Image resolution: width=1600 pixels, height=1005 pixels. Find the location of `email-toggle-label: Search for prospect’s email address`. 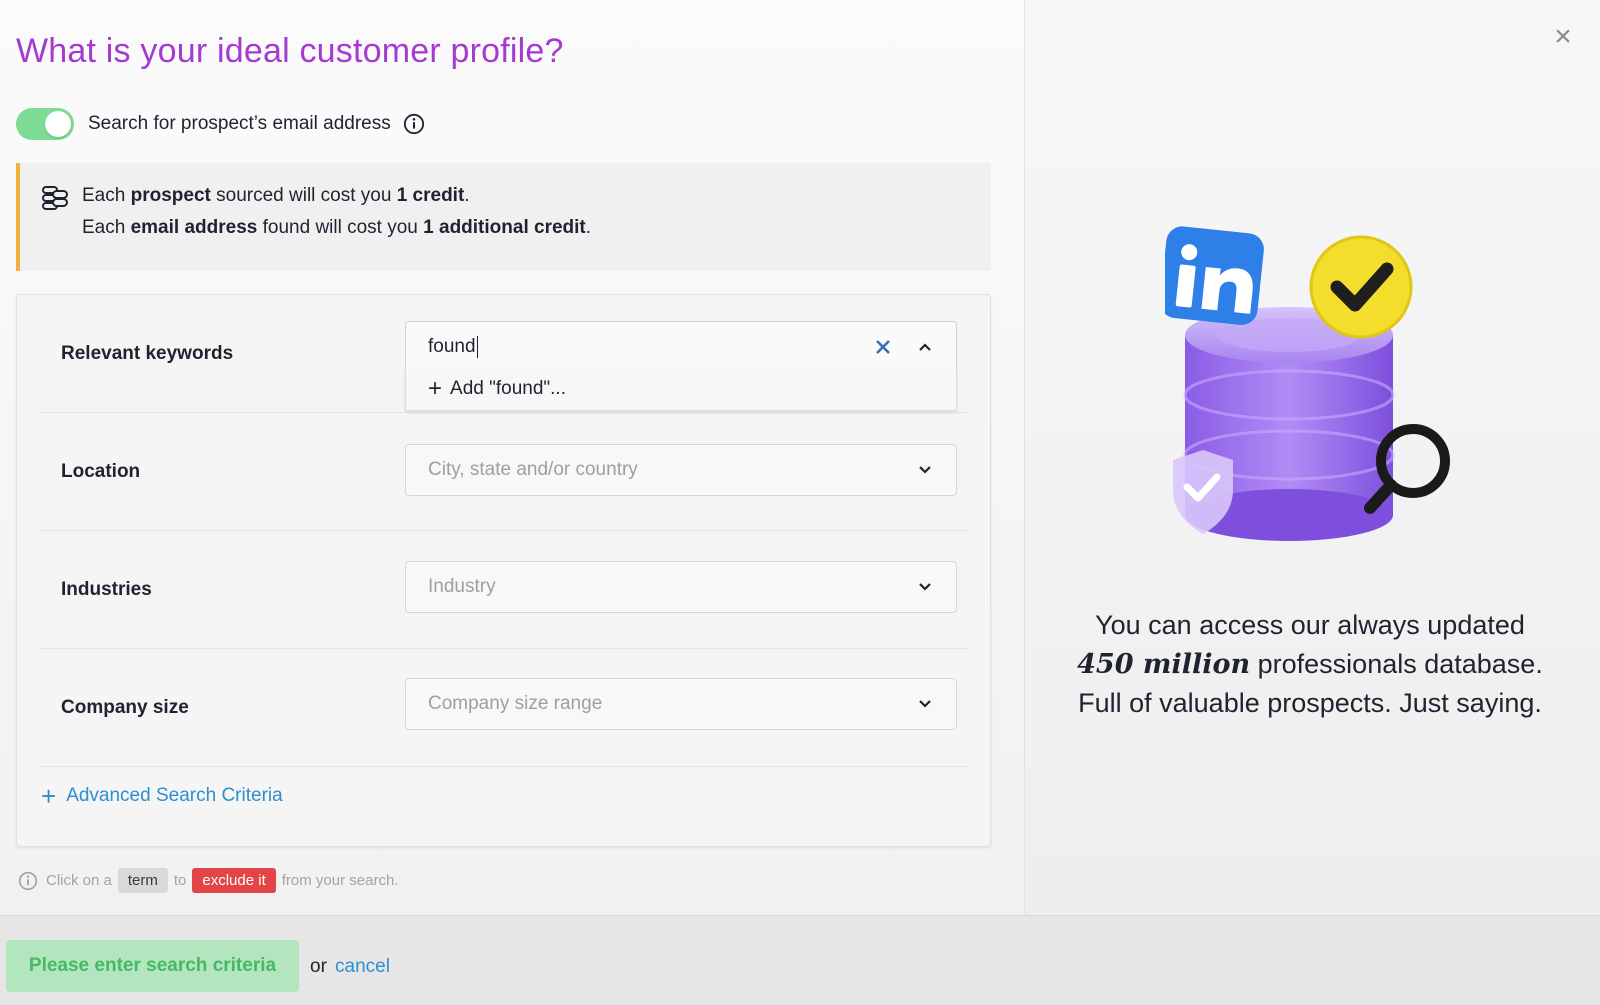

email-toggle-label: Search for prospect’s email address is located at coordinates (239, 123).